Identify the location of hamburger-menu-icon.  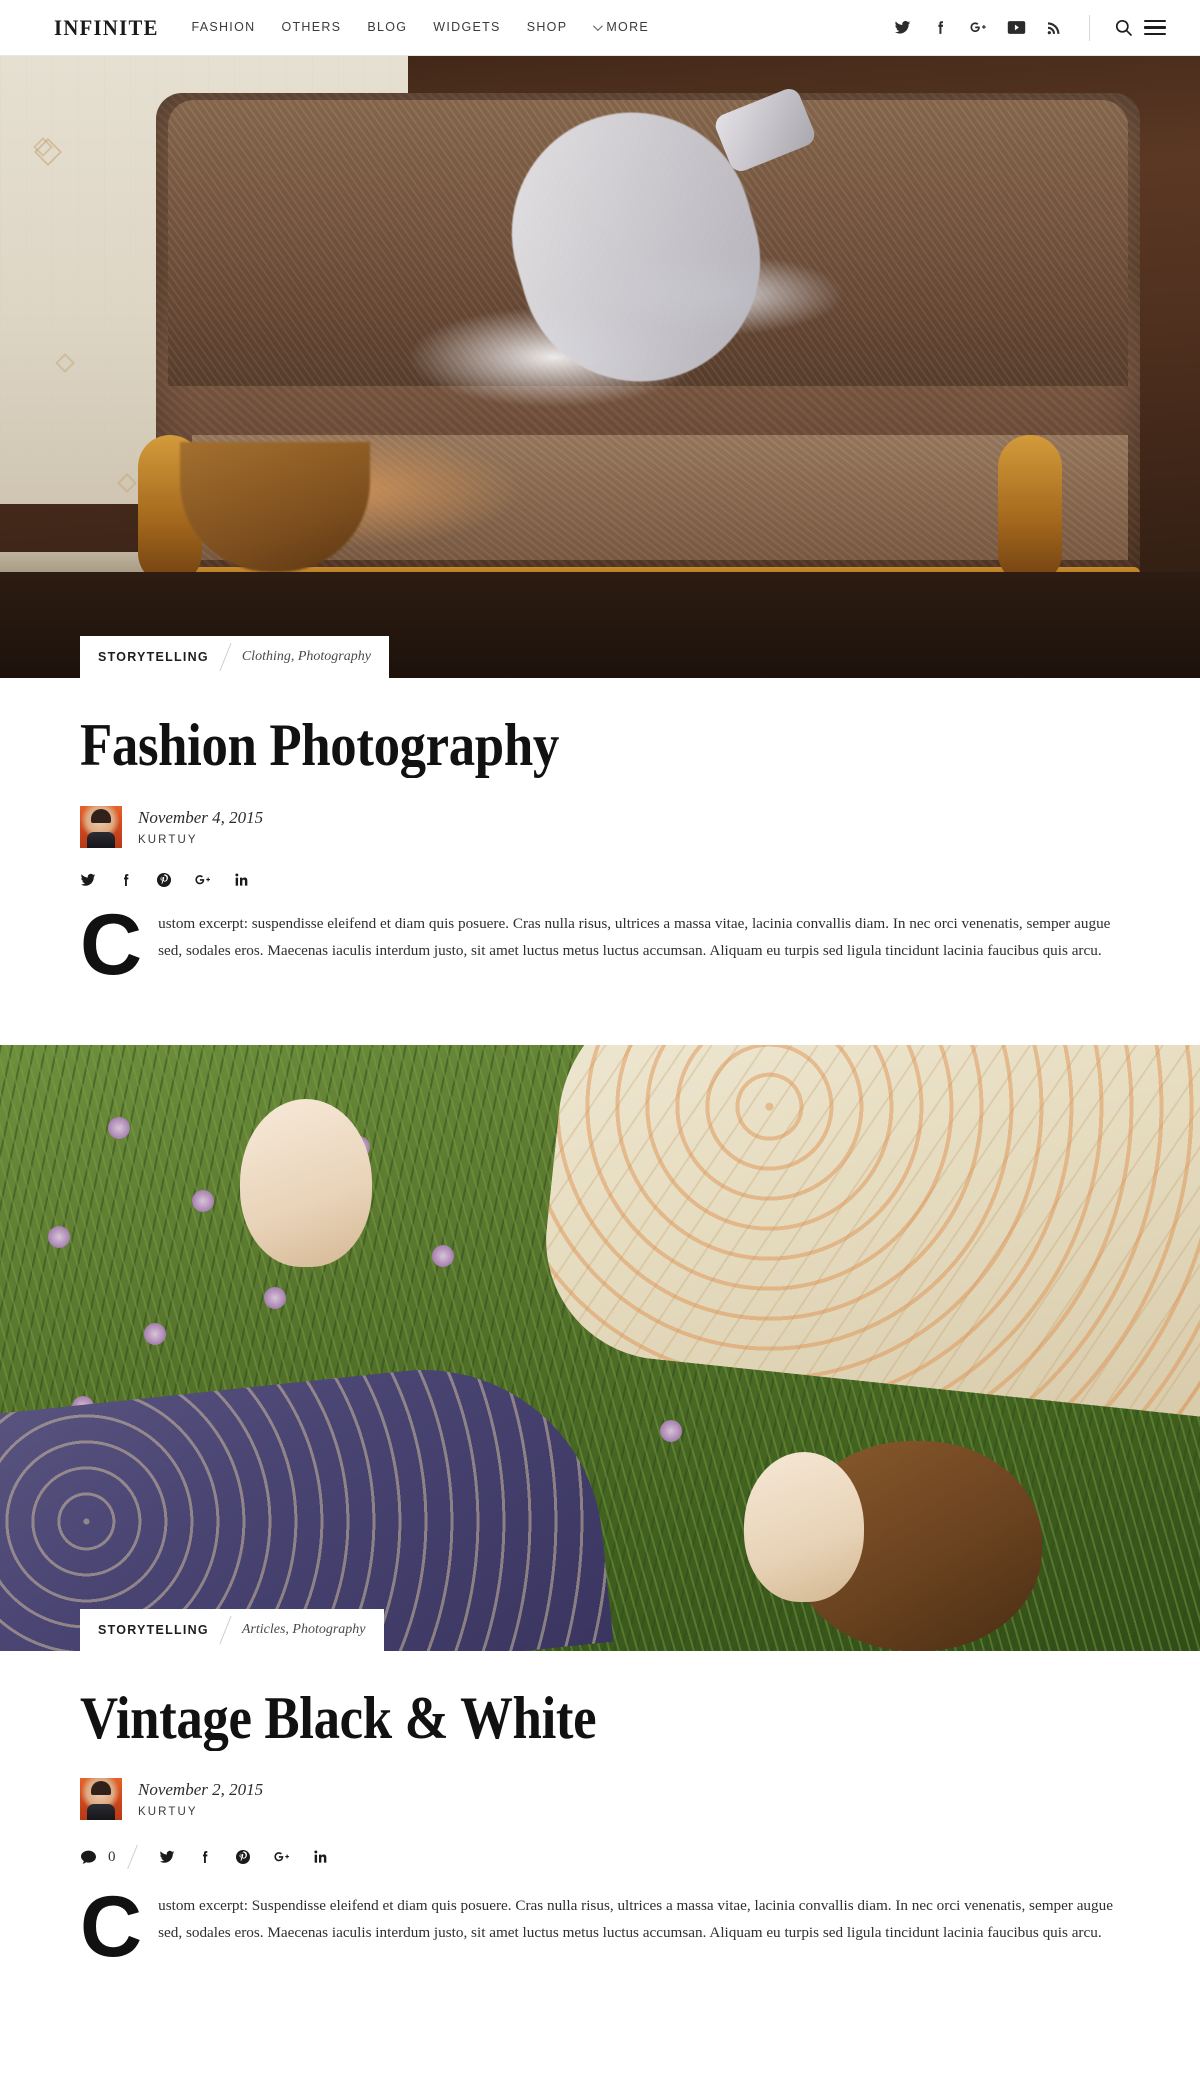
(1155, 28).